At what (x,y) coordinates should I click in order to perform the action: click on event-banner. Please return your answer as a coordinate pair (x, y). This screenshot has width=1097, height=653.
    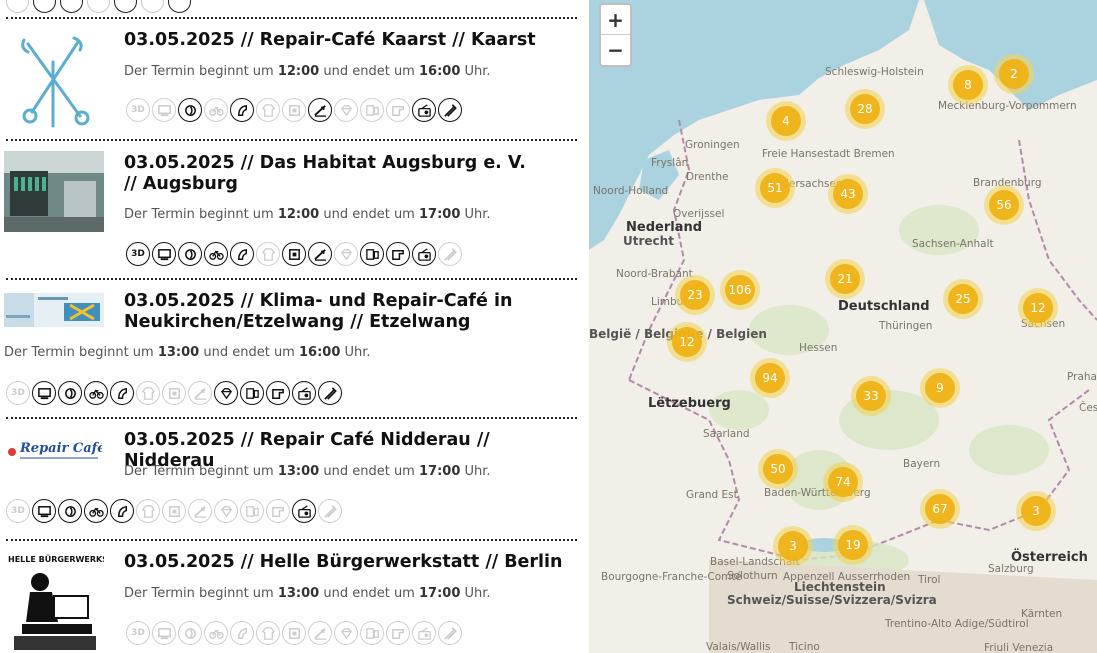
    Looking at the image, I should click on (54, 310).